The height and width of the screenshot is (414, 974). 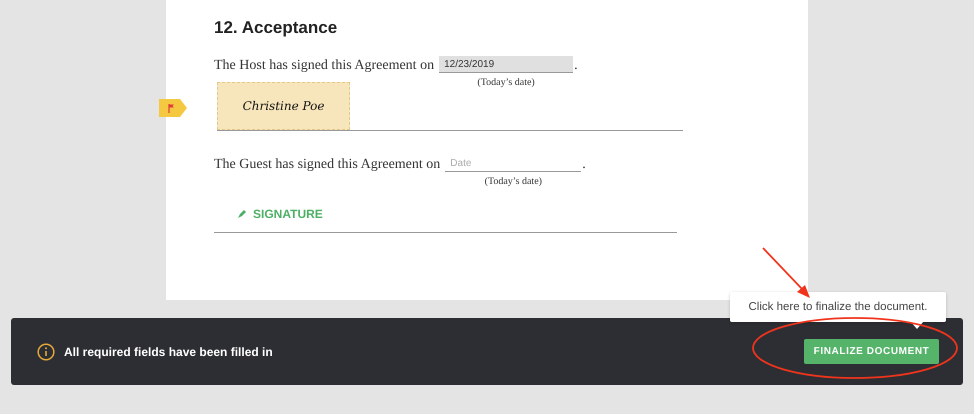 I want to click on tooltip: Click here to finalize the document., so click(x=838, y=307).